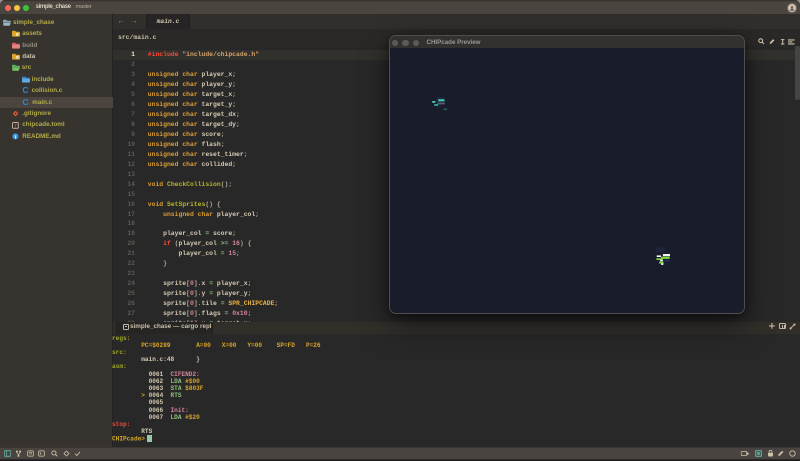  Describe the element at coordinates (15, 126) in the screenshot. I see `svg-text: T` at that location.